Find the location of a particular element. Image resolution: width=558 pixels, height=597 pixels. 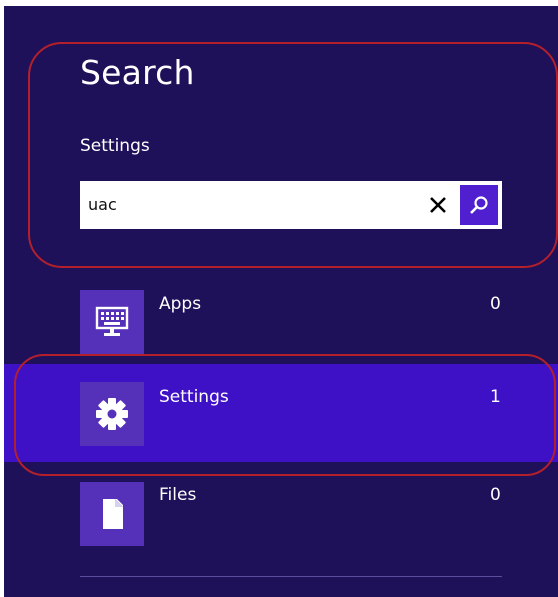

result-files: Files 0 is located at coordinates (281, 527).